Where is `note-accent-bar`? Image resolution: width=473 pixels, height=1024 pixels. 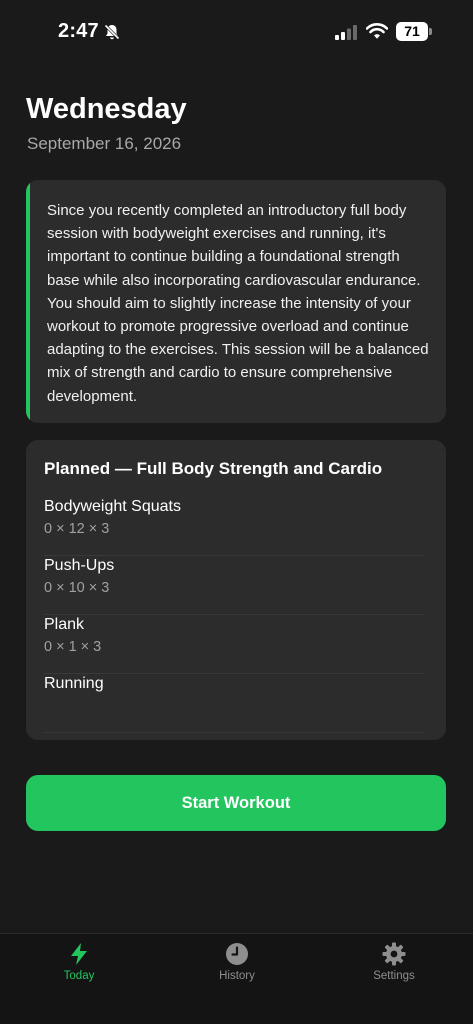
note-accent-bar is located at coordinates (28, 301).